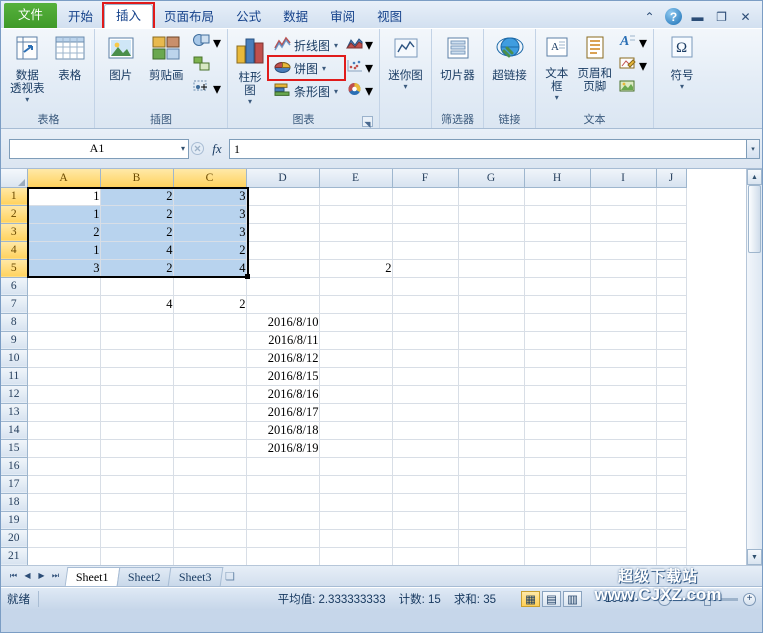 The image size is (763, 633). I want to click on row-header-7: 7, so click(14, 304).